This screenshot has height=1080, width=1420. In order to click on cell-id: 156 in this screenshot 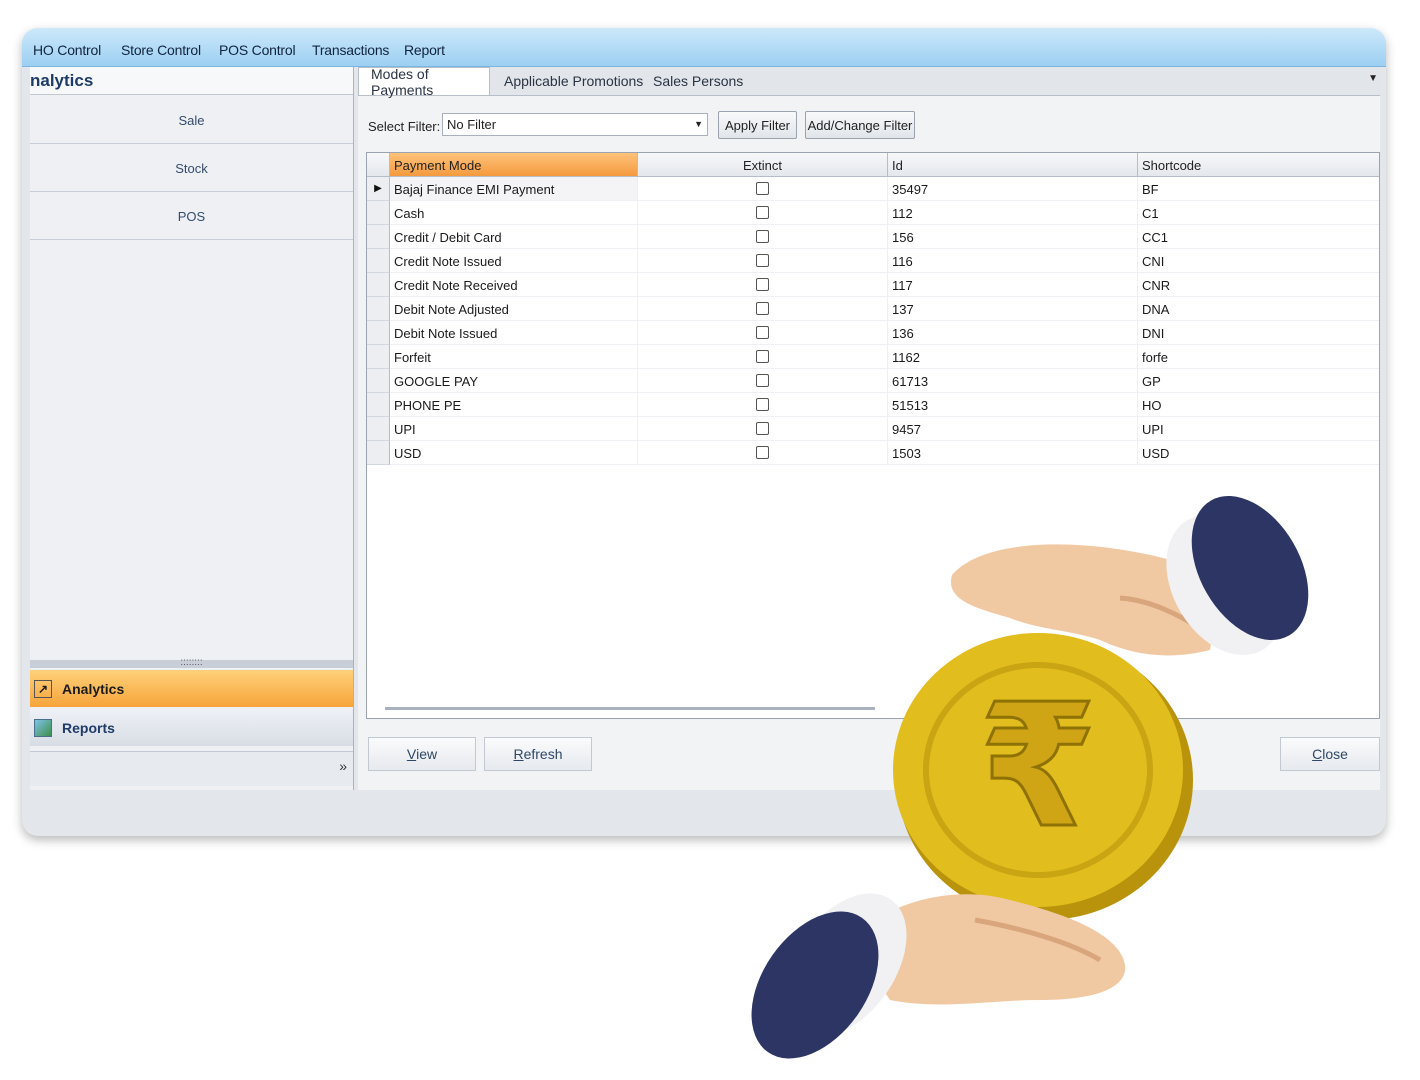, I will do `click(1013, 237)`.